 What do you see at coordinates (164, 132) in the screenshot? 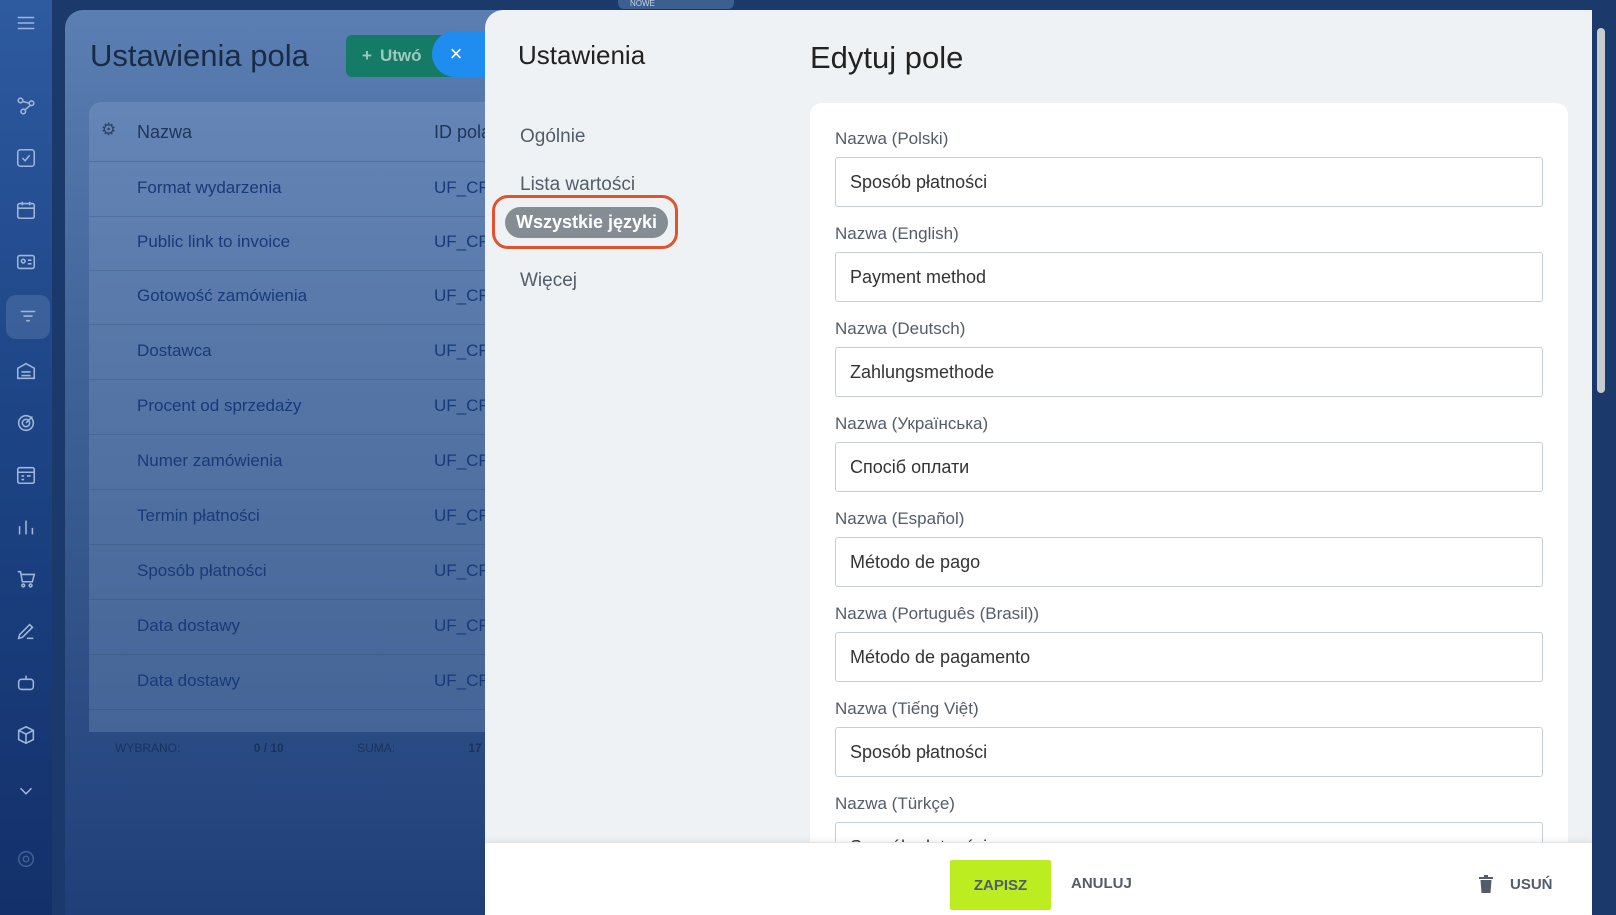
I see `column-header-name: Nazwa` at bounding box center [164, 132].